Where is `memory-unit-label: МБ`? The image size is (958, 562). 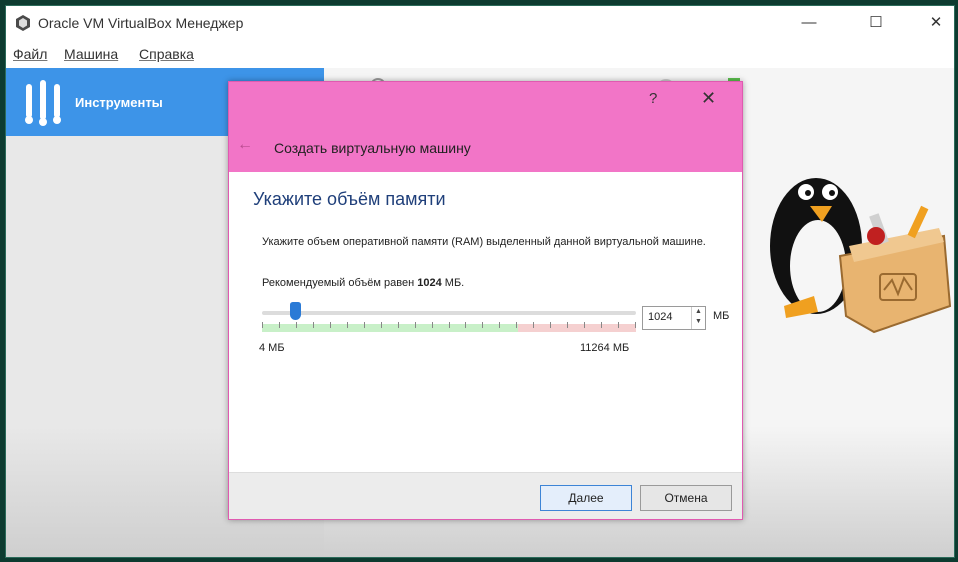
memory-unit-label: МБ is located at coordinates (721, 316).